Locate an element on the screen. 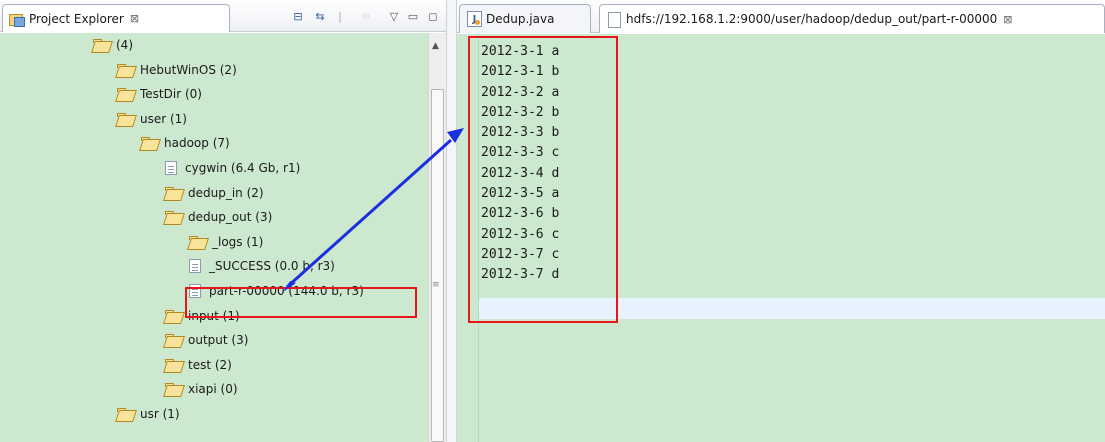 The image size is (1105, 442). tree-item: hadoop (7) is located at coordinates (185, 143).